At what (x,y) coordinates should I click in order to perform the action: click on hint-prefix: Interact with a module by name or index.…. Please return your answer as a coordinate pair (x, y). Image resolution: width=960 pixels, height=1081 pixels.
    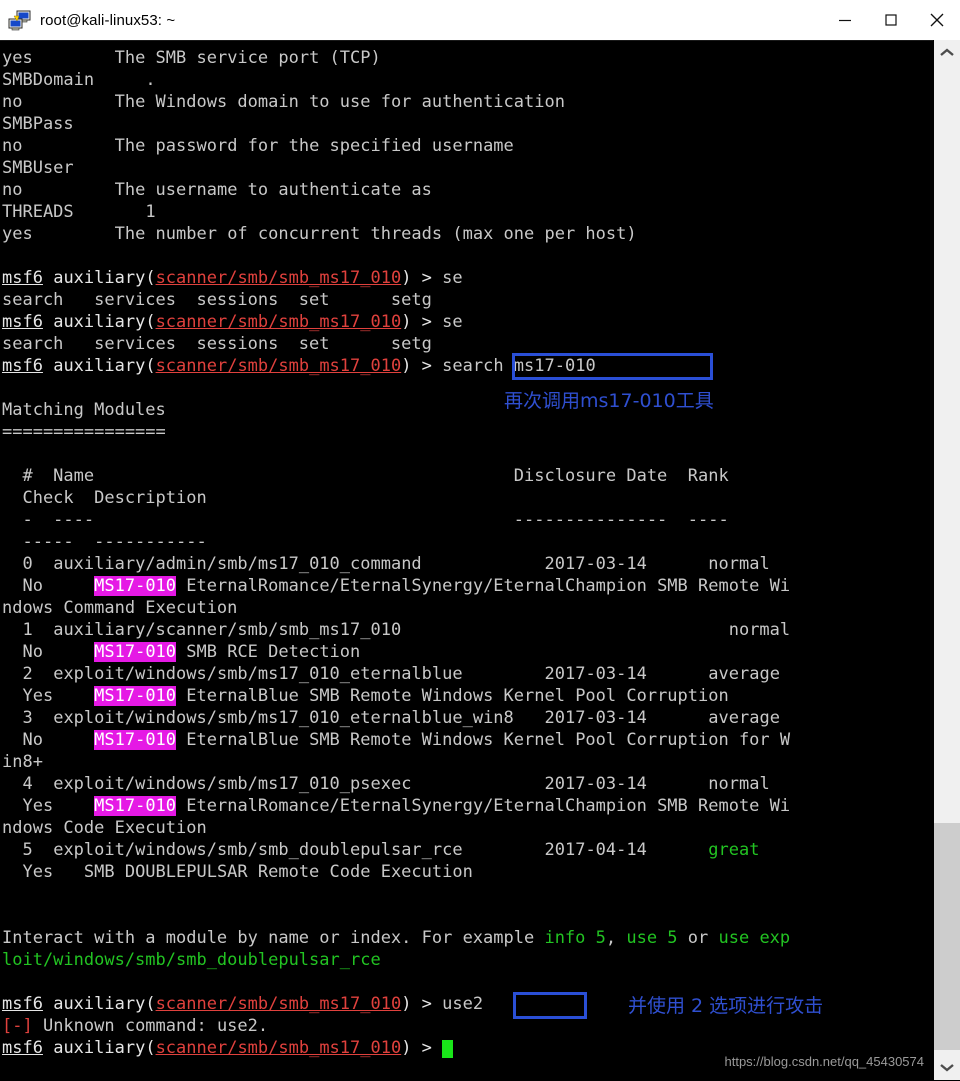
    Looking at the image, I should click on (273, 938).